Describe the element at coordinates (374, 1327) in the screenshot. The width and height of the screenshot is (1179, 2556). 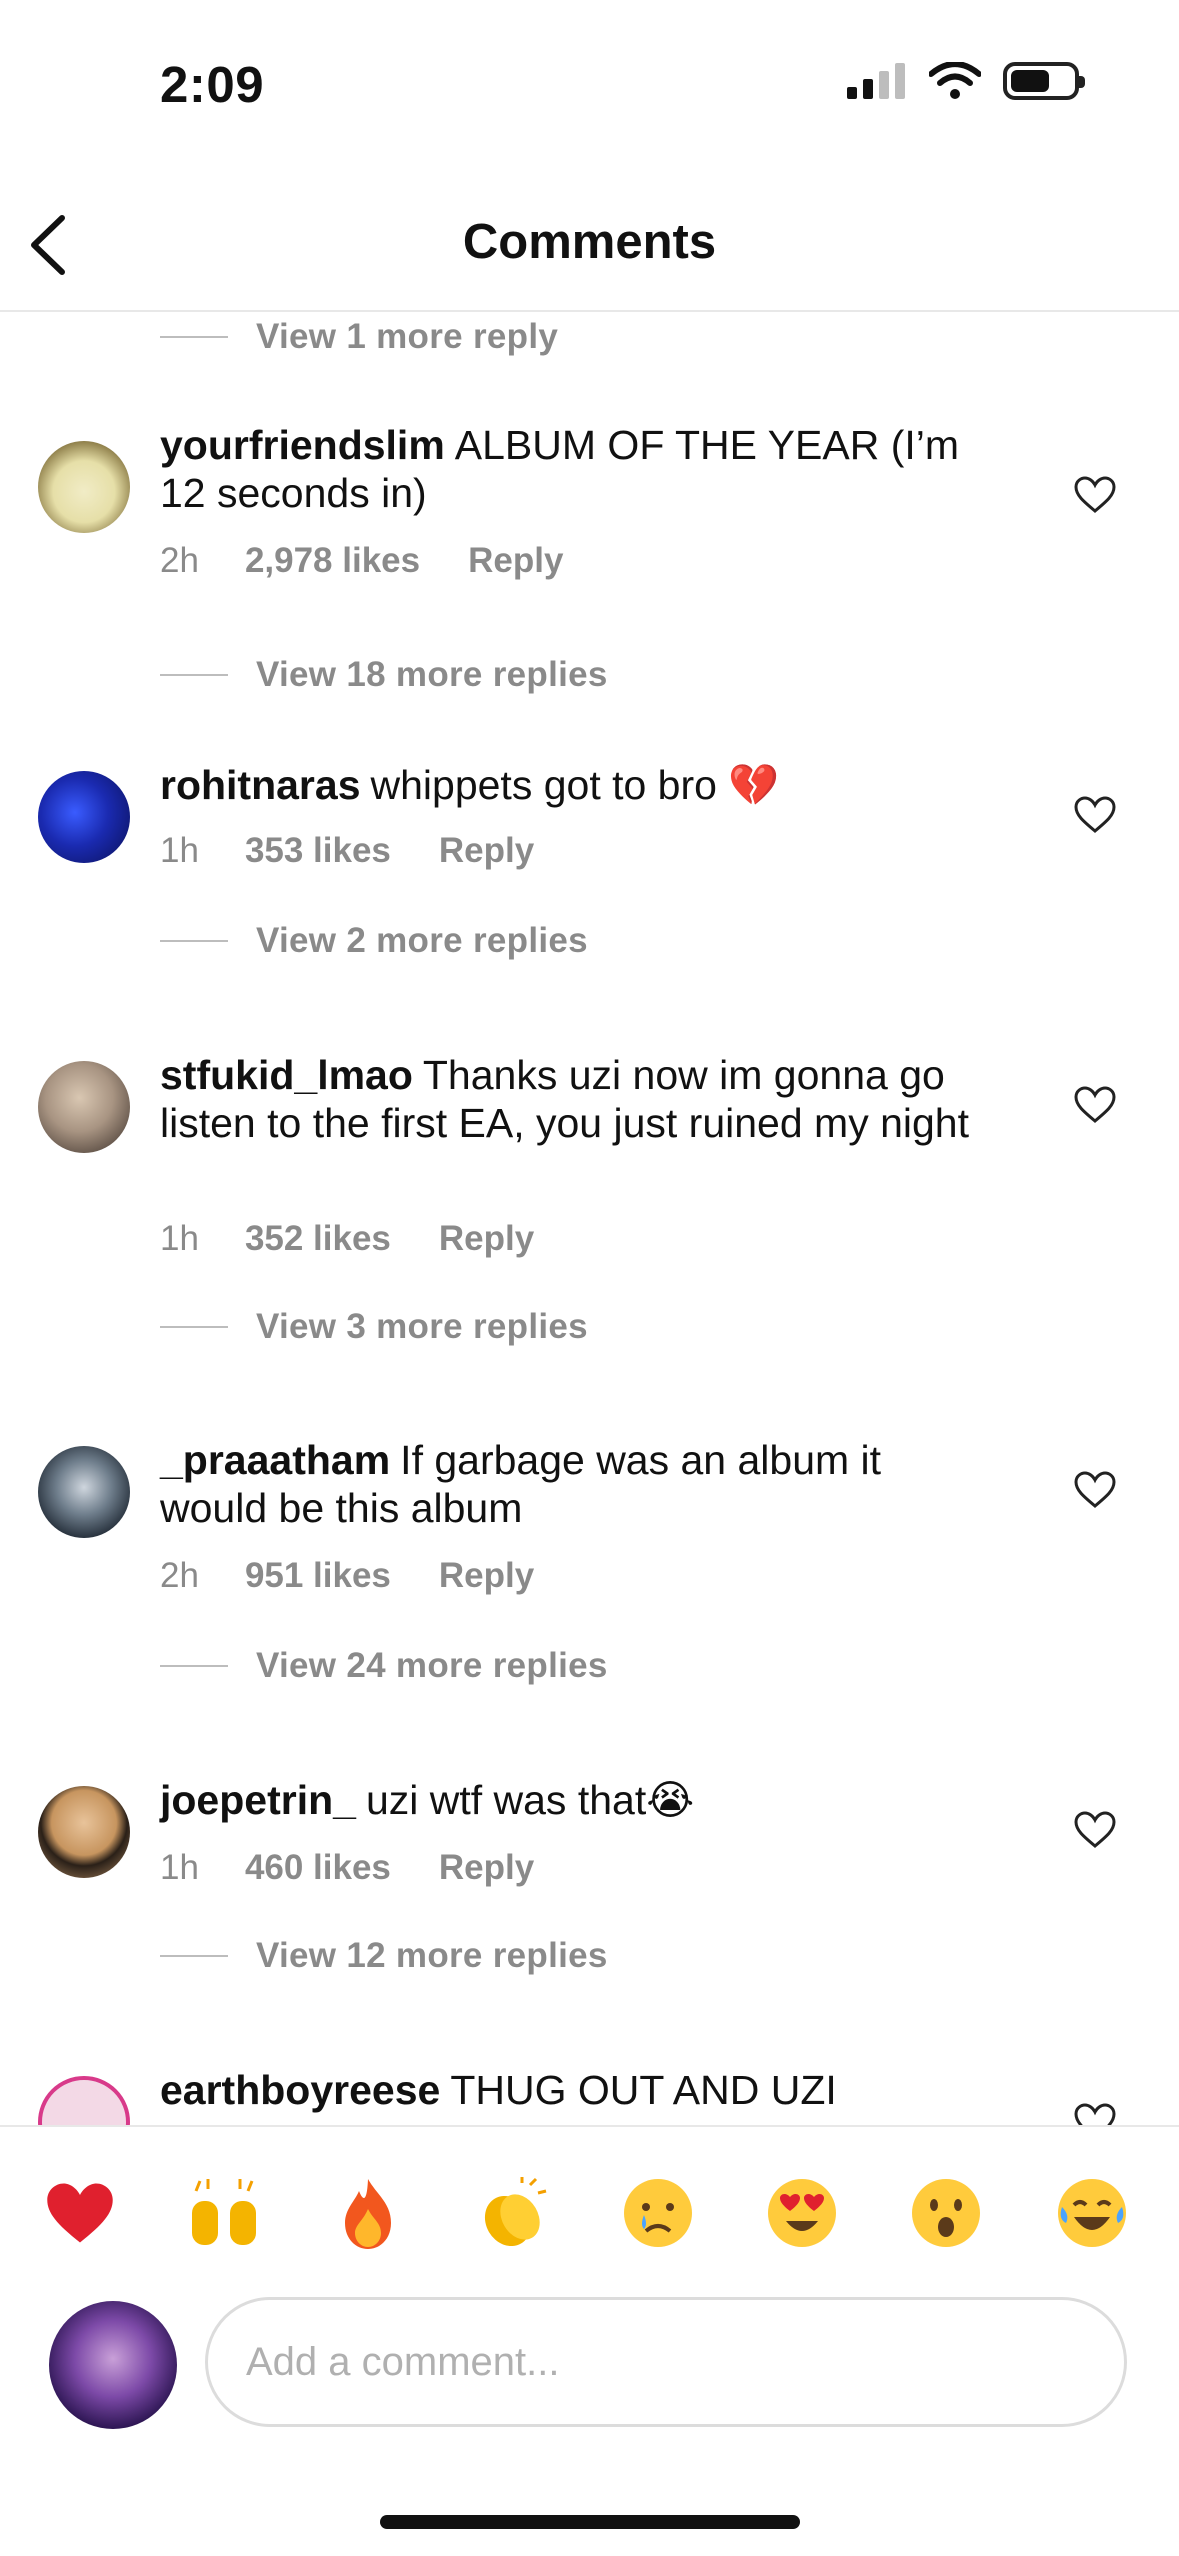
I see `view-more-replies: View 3 more replies` at that location.